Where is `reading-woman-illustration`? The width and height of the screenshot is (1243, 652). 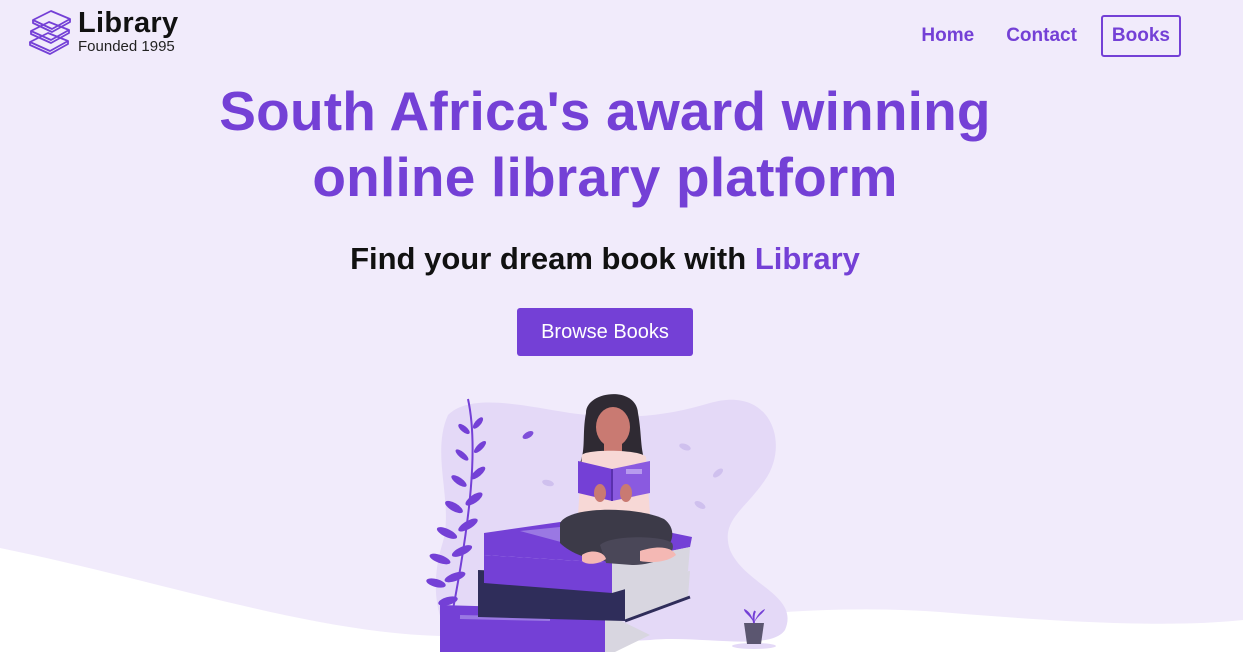
reading-woman-illustration is located at coordinates (607, 523).